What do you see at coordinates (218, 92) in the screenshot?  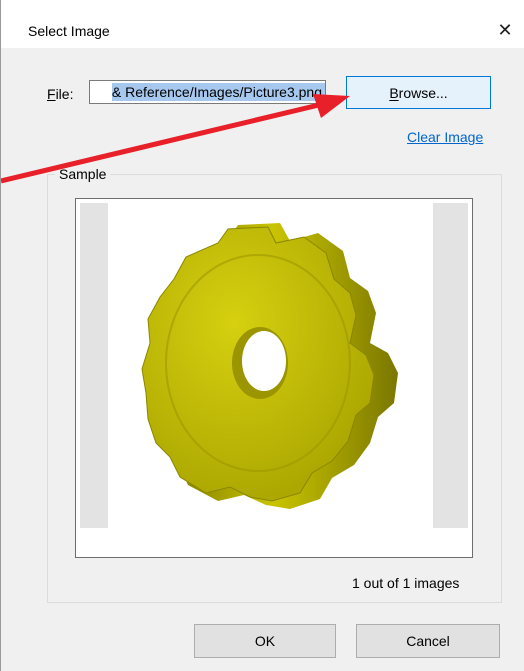 I see `file-path-value: & Reference/Images/Picture3.png` at bounding box center [218, 92].